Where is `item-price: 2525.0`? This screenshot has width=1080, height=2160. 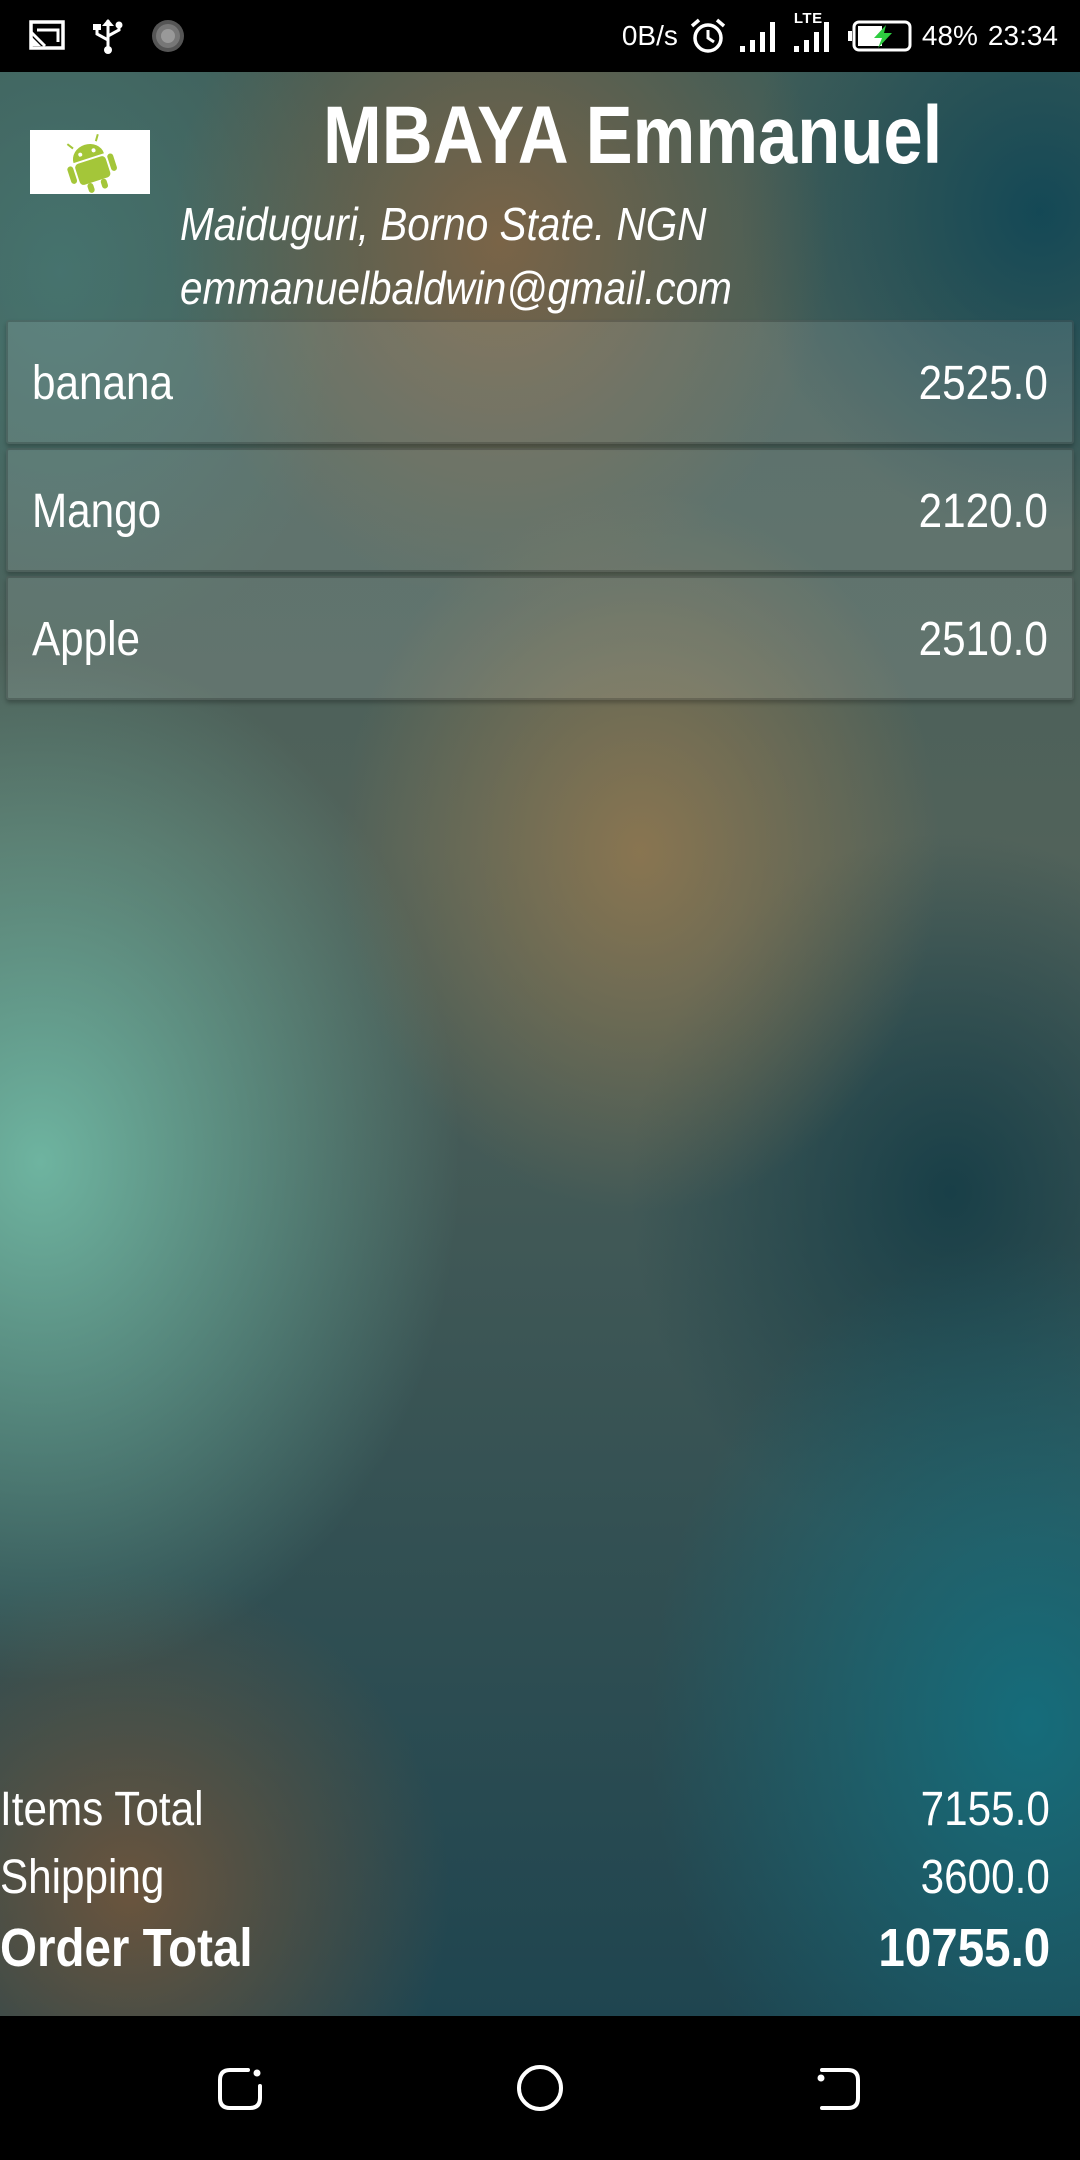
item-price: 2525.0 is located at coordinates (983, 383).